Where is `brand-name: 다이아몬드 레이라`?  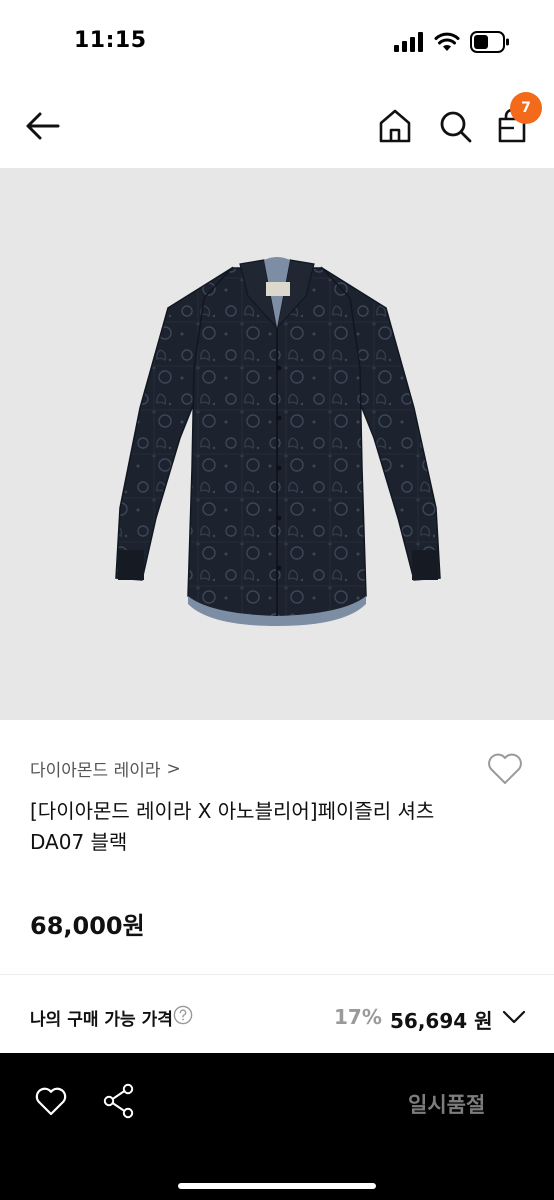 brand-name: 다이아몬드 레이라 is located at coordinates (95, 771).